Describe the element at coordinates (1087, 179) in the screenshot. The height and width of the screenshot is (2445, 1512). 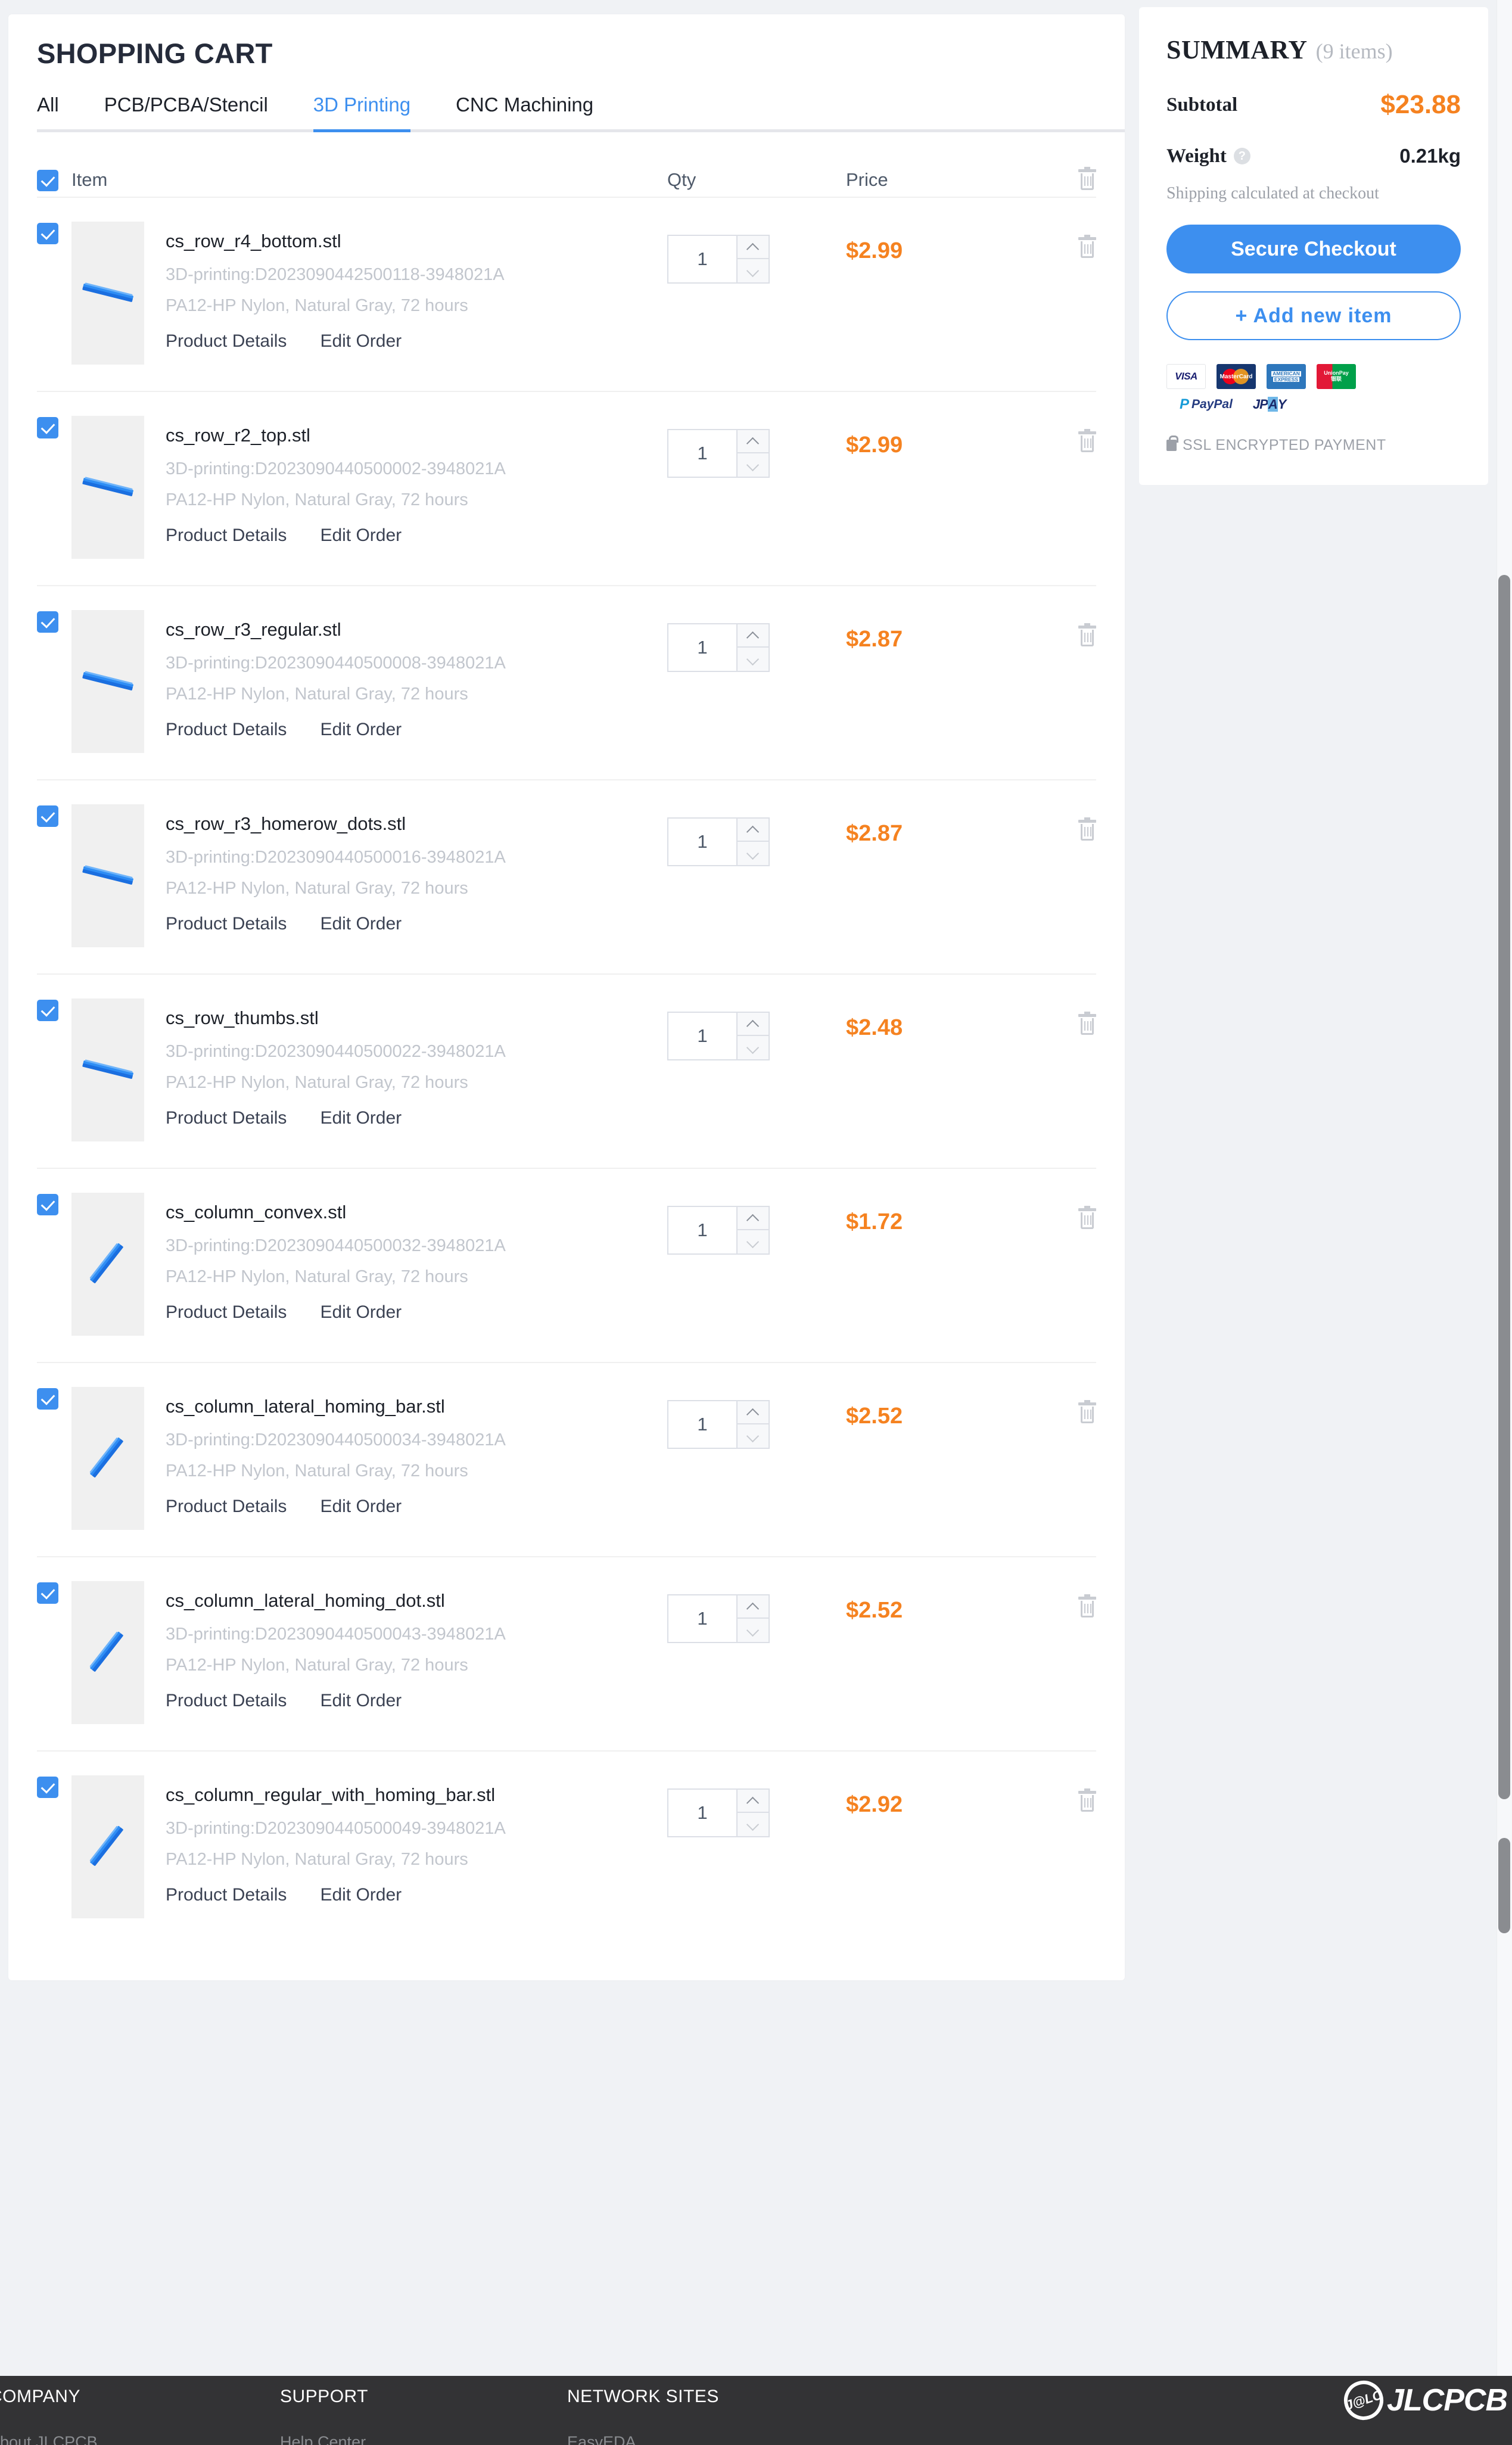
I see `delete-selected-icon` at that location.